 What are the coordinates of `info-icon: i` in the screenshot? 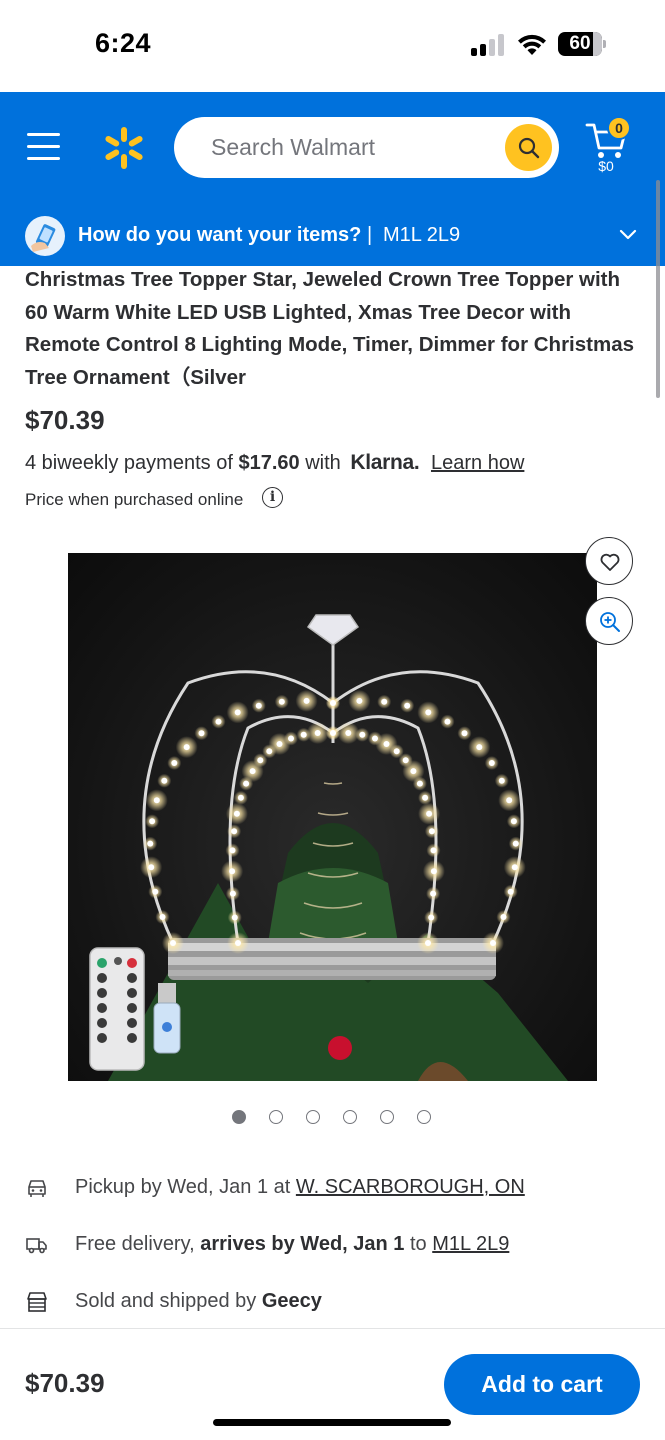 It's located at (272, 497).